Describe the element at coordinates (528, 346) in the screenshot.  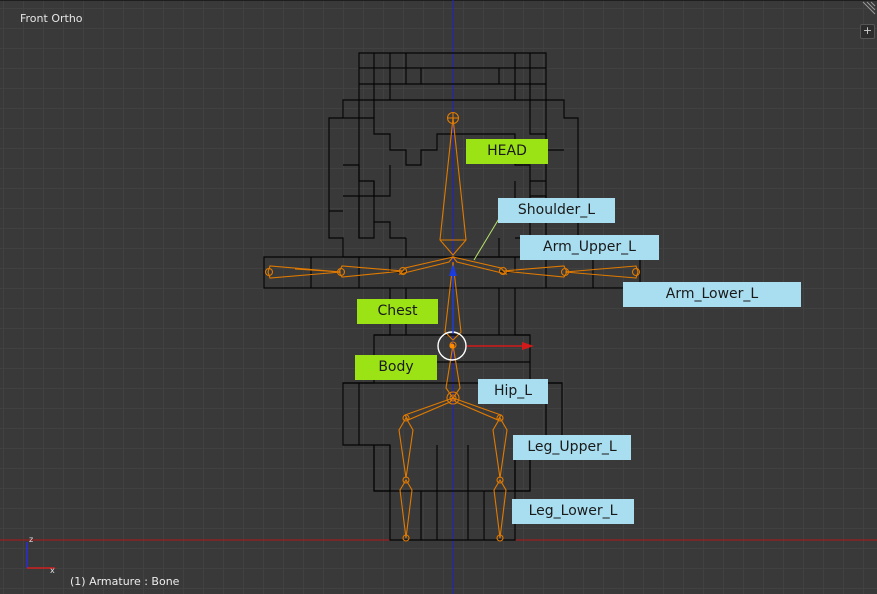
I see `manipulator-x-arrowhead` at that location.